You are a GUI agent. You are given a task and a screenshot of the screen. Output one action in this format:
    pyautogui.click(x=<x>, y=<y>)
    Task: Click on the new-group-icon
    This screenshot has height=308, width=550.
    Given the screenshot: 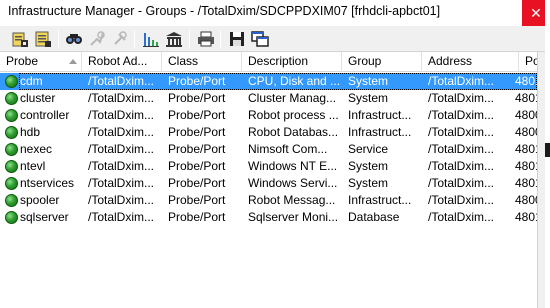 What is the action you would take?
    pyautogui.click(x=43, y=39)
    